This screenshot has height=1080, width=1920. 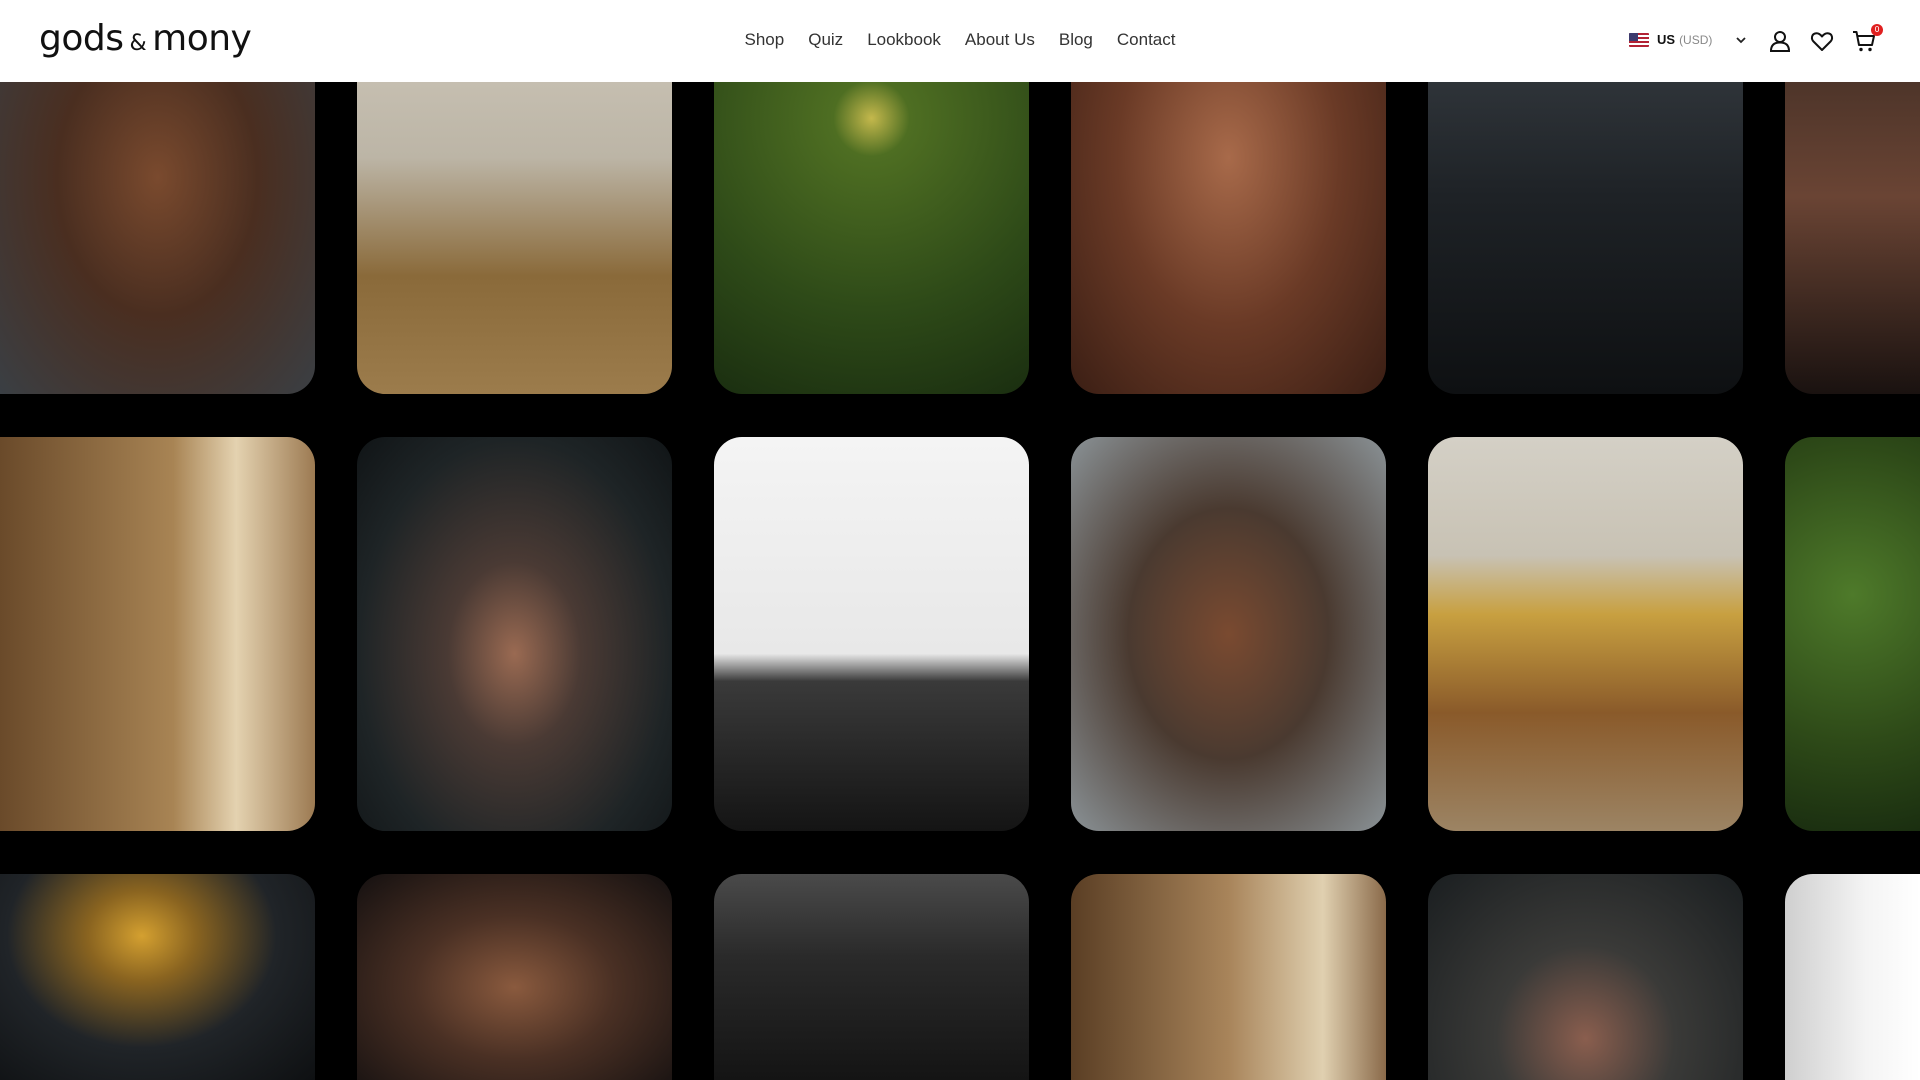 What do you see at coordinates (157, 634) in the screenshot?
I see `gallery-image-man-seated-in-dark-robe` at bounding box center [157, 634].